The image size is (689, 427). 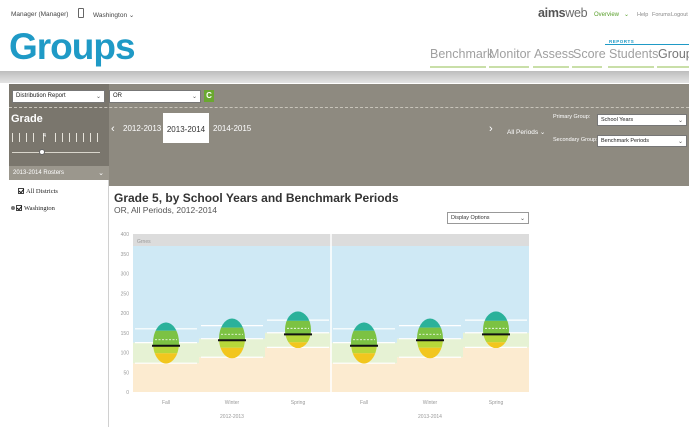 I want to click on expand-dot-icon, so click(x=13, y=208).